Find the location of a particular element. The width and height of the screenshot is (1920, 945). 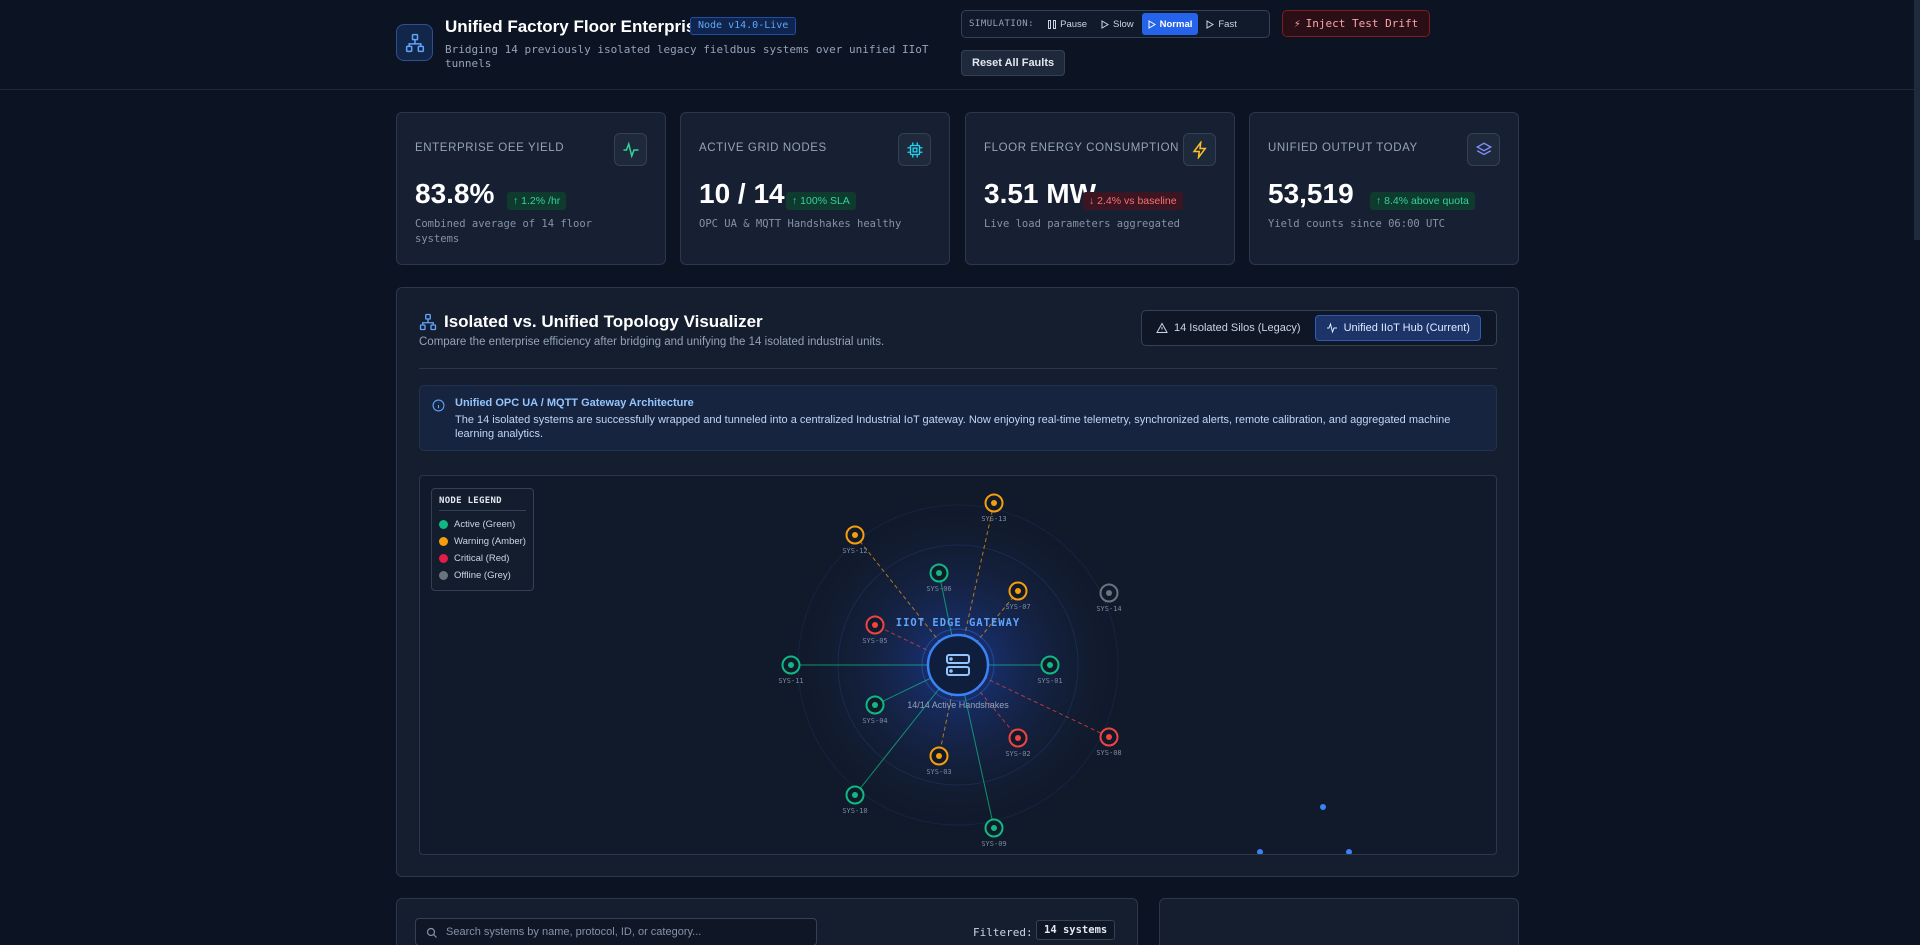

detail-panel is located at coordinates (1339, 921).